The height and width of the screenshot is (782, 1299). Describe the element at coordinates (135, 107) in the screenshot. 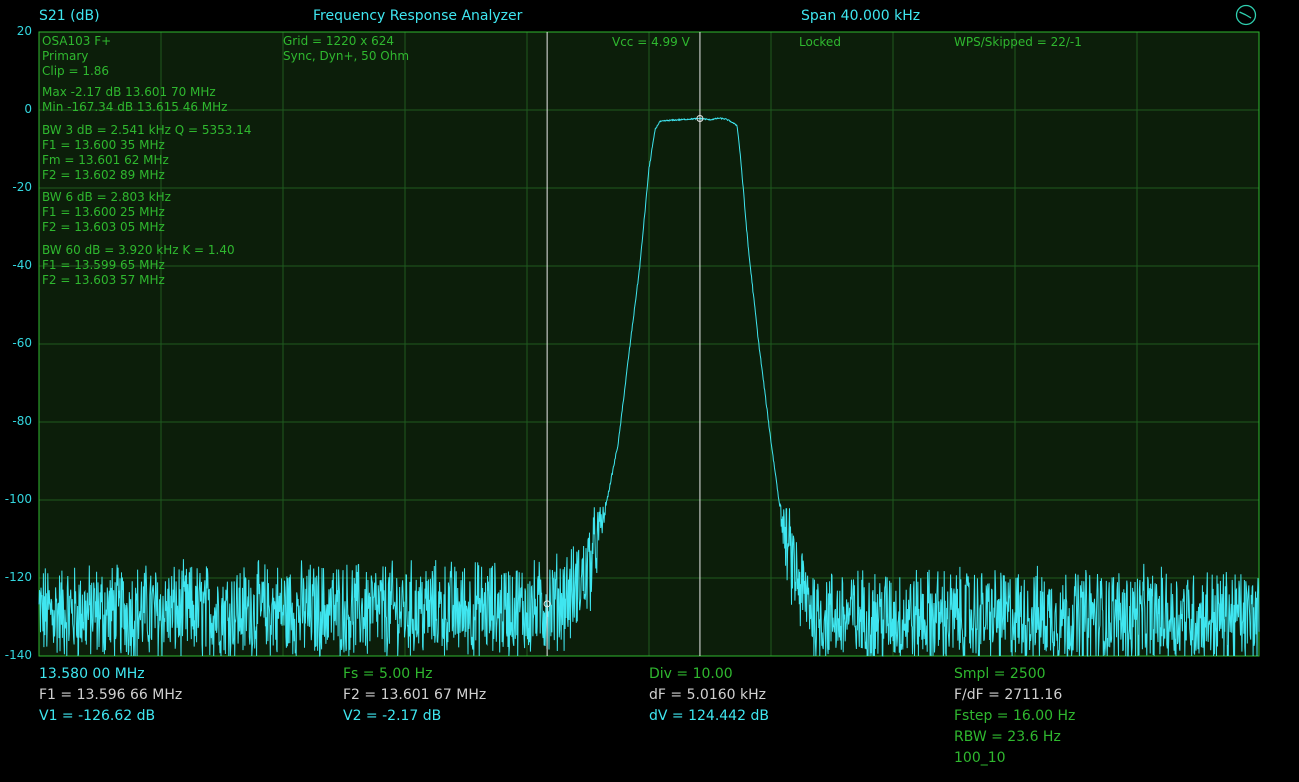

I see `min-value: Min -167.34 dB 13.615 46 MHz` at that location.